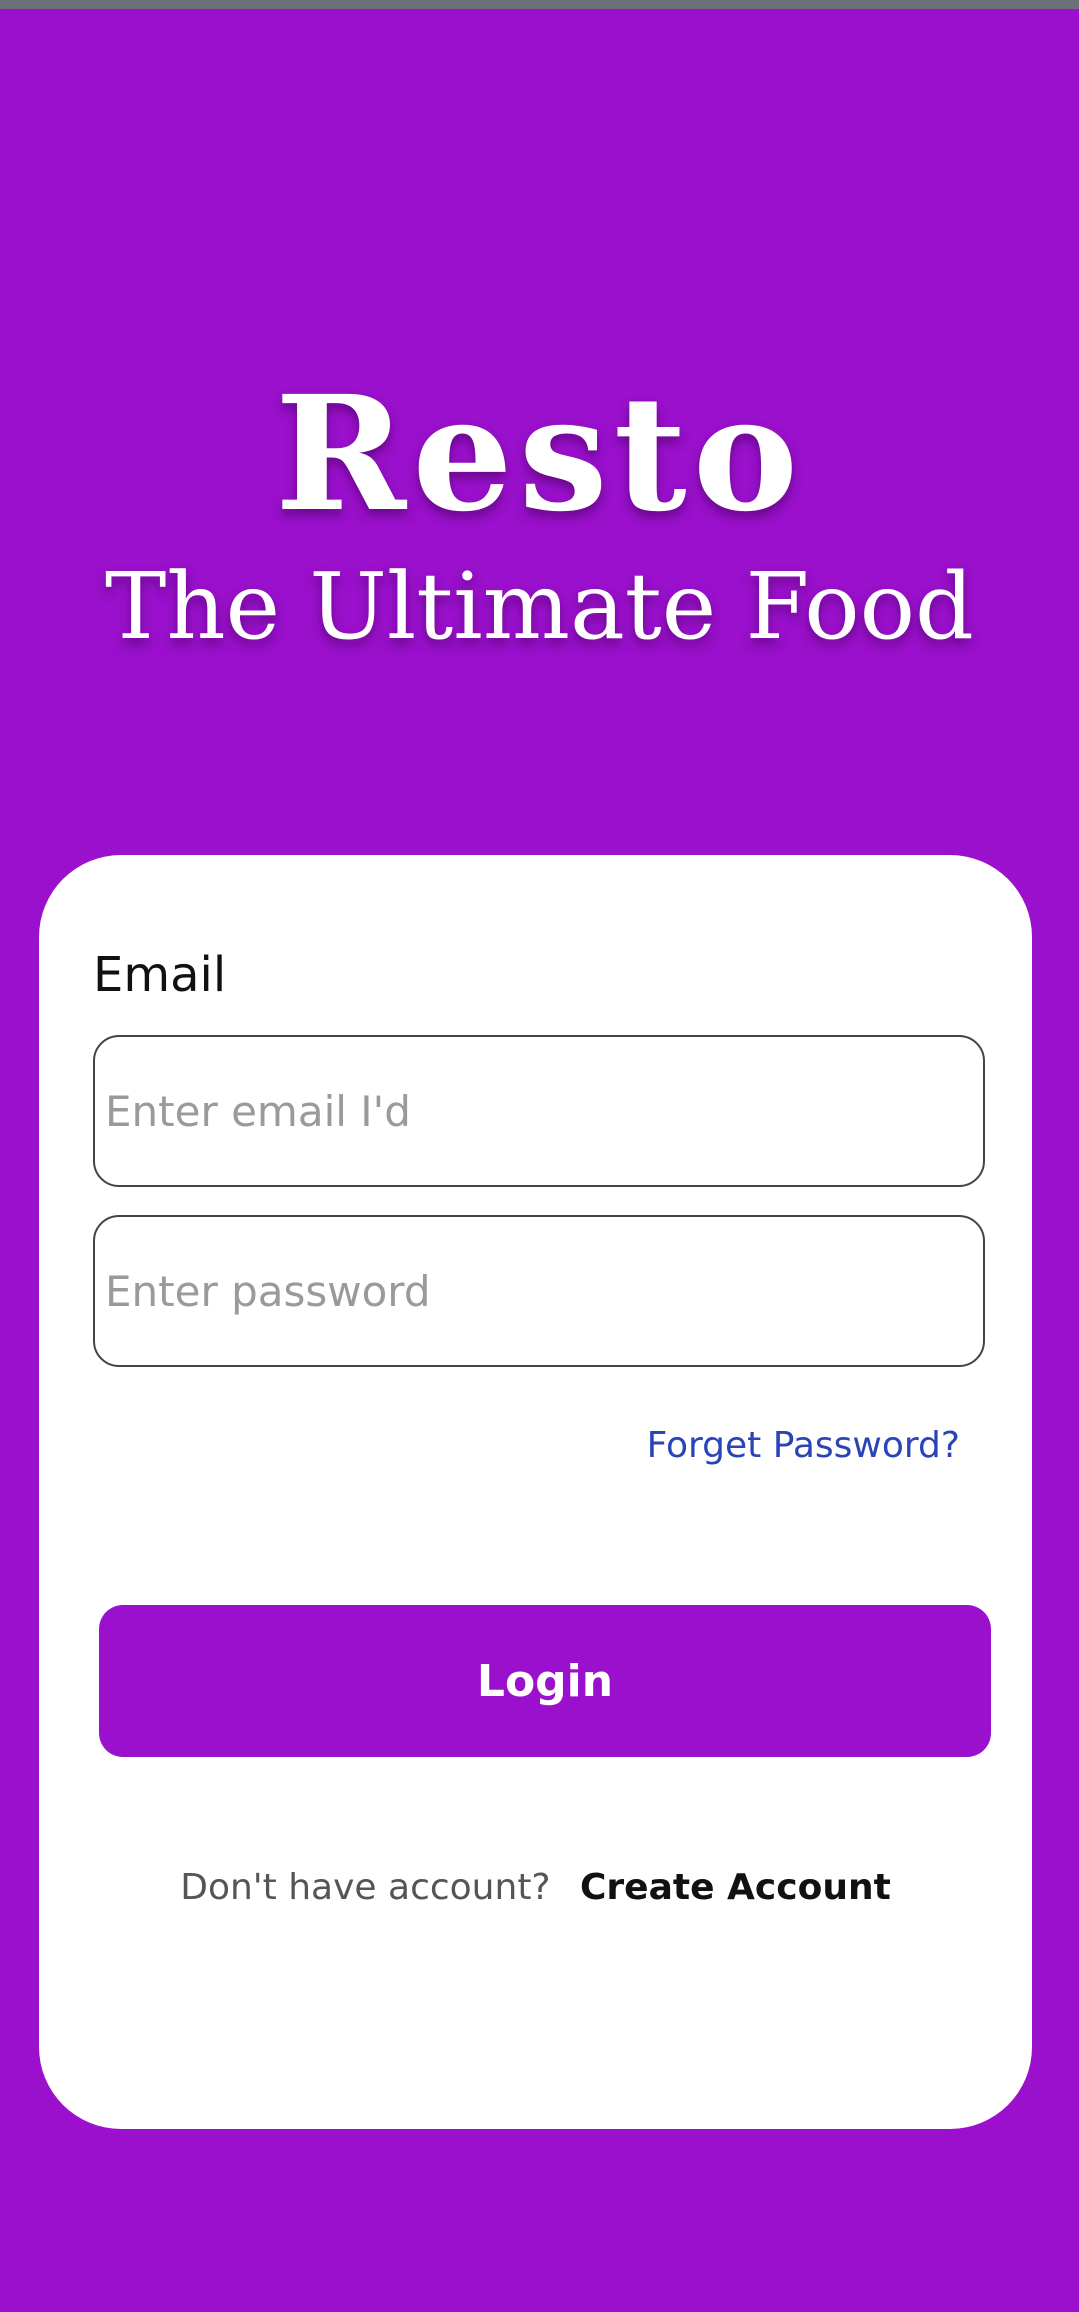 Image resolution: width=1079 pixels, height=2312 pixels. What do you see at coordinates (544, 1111) in the screenshot?
I see `email-input` at bounding box center [544, 1111].